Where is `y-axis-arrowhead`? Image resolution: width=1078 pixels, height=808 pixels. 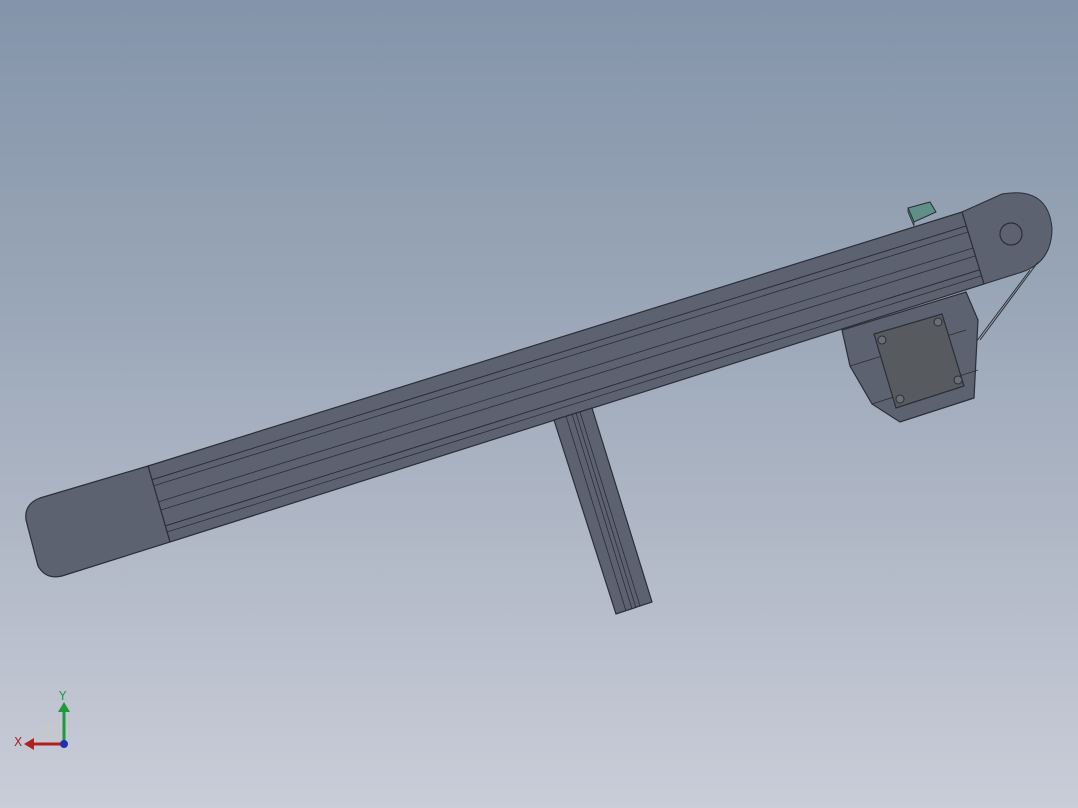
y-axis-arrowhead is located at coordinates (64, 707).